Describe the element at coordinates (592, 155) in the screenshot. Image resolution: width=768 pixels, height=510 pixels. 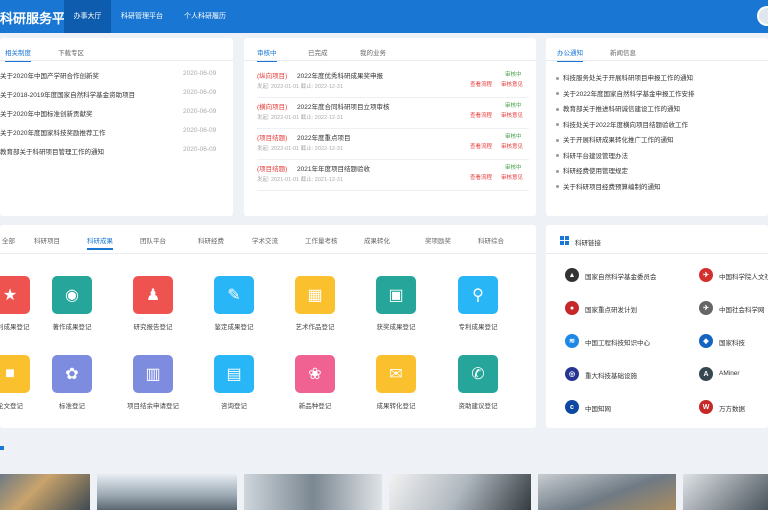
I see `notice-item: 科研平台建设管理办法` at that location.